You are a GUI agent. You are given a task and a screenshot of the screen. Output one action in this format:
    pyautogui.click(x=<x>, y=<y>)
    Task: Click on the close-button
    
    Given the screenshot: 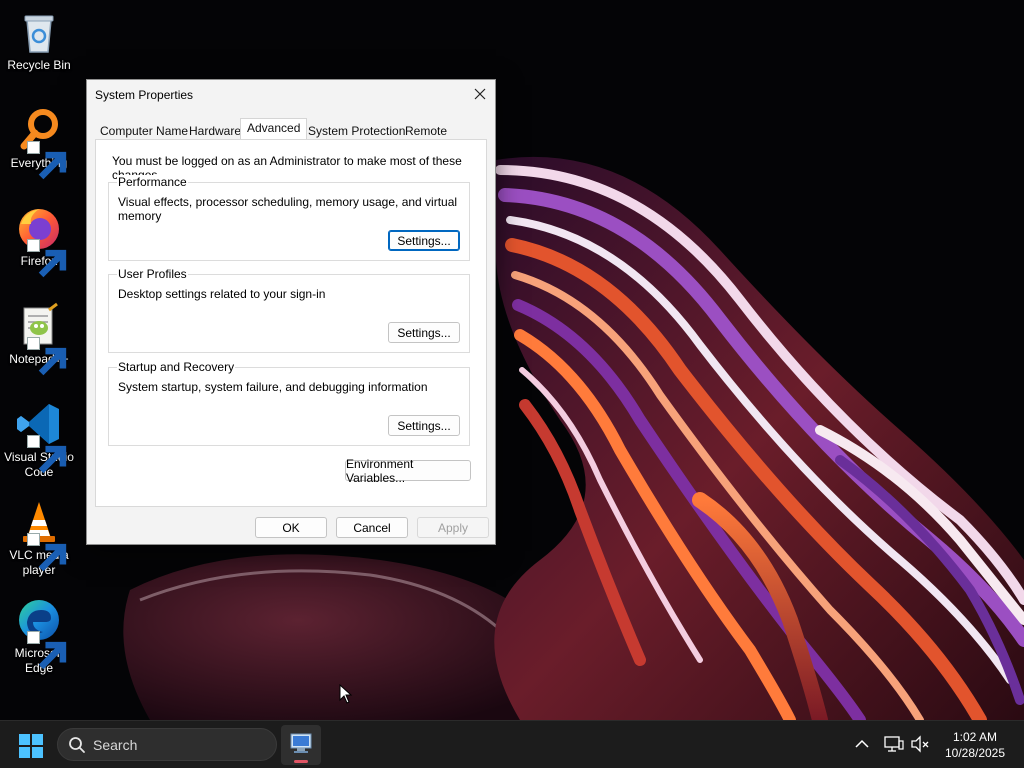 What is the action you would take?
    pyautogui.click(x=480, y=94)
    